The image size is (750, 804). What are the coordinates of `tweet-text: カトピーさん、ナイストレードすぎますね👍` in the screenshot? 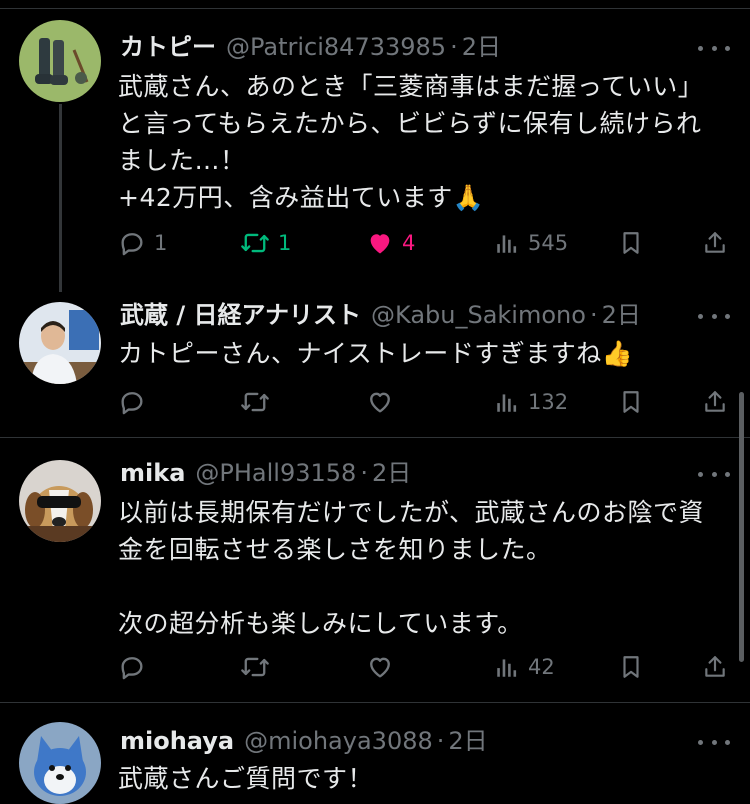 It's located at (376, 353).